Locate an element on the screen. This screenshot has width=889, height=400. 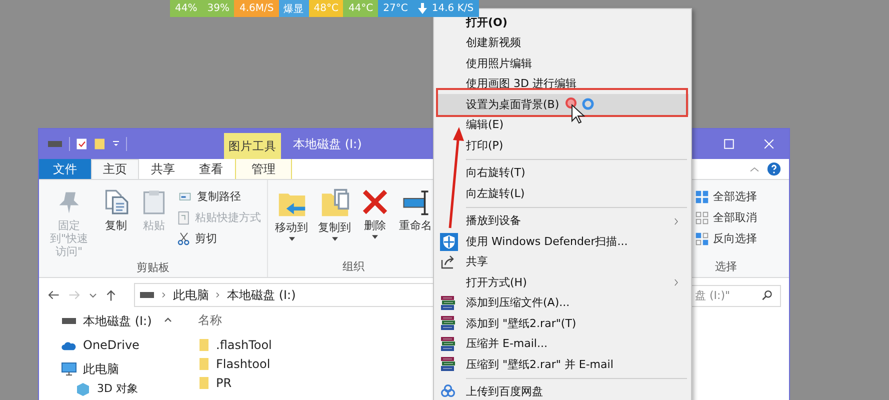
checklist-icon is located at coordinates (82, 144).